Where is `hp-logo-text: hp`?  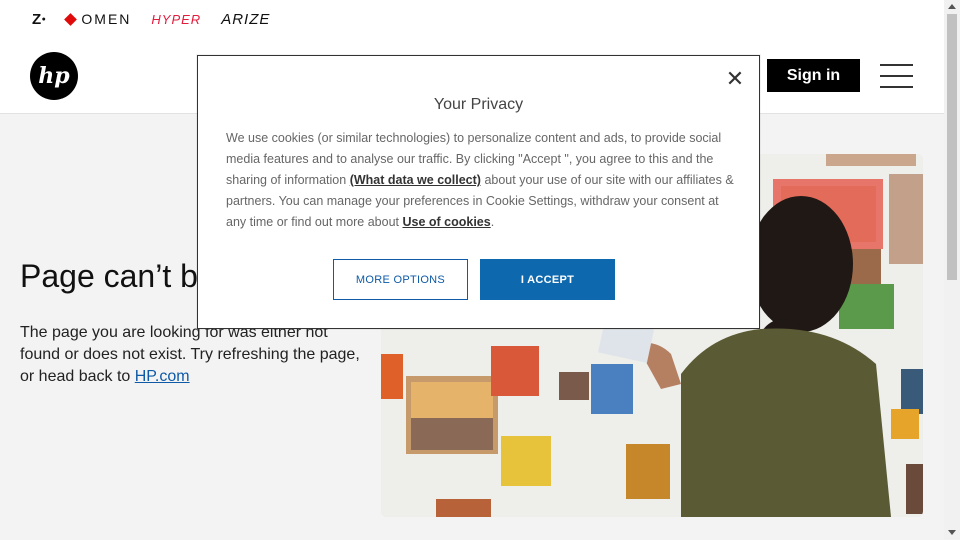 hp-logo-text: hp is located at coordinates (54, 76).